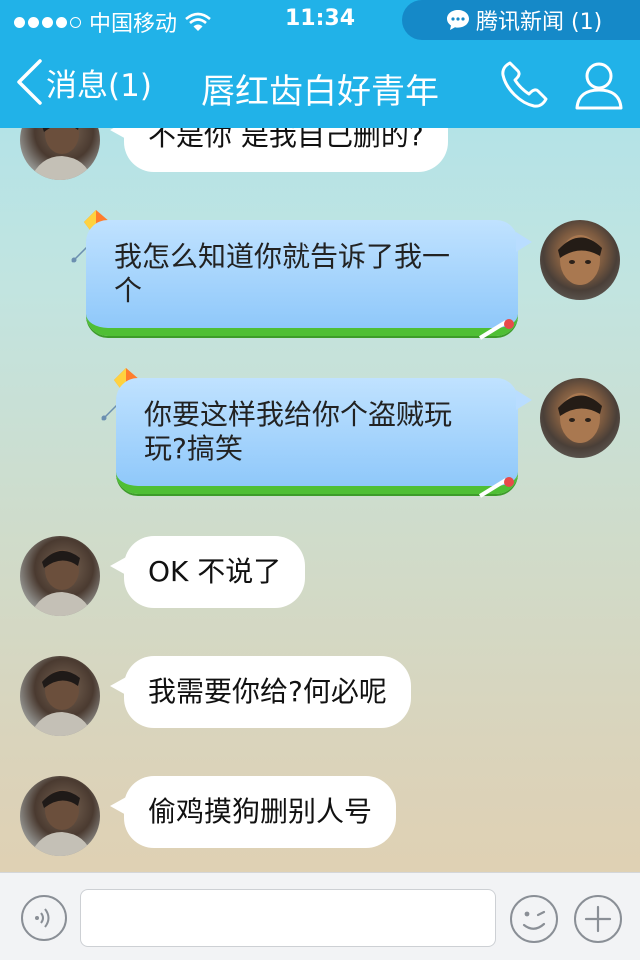 This screenshot has width=640, height=960. I want to click on message-text: 偷鸡摸狗删别人号, so click(260, 811).